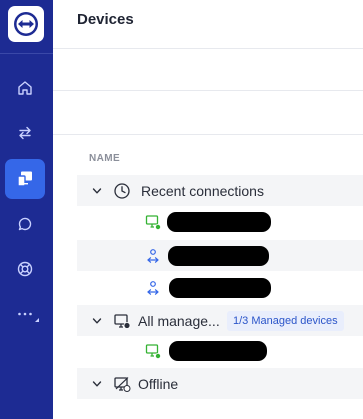 Image resolution: width=363 pixels, height=419 pixels. I want to click on filter-divider, so click(208, 134).